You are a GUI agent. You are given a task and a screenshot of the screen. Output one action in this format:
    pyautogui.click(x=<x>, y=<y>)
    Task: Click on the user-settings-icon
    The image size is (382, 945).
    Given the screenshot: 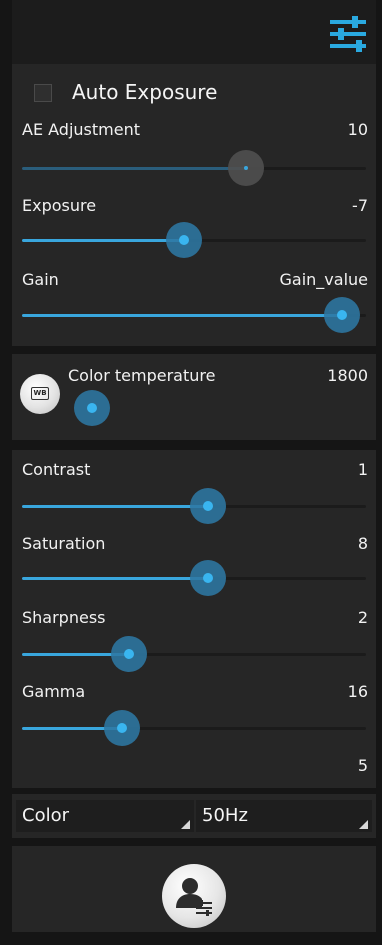 What is the action you would take?
    pyautogui.click(x=194, y=897)
    